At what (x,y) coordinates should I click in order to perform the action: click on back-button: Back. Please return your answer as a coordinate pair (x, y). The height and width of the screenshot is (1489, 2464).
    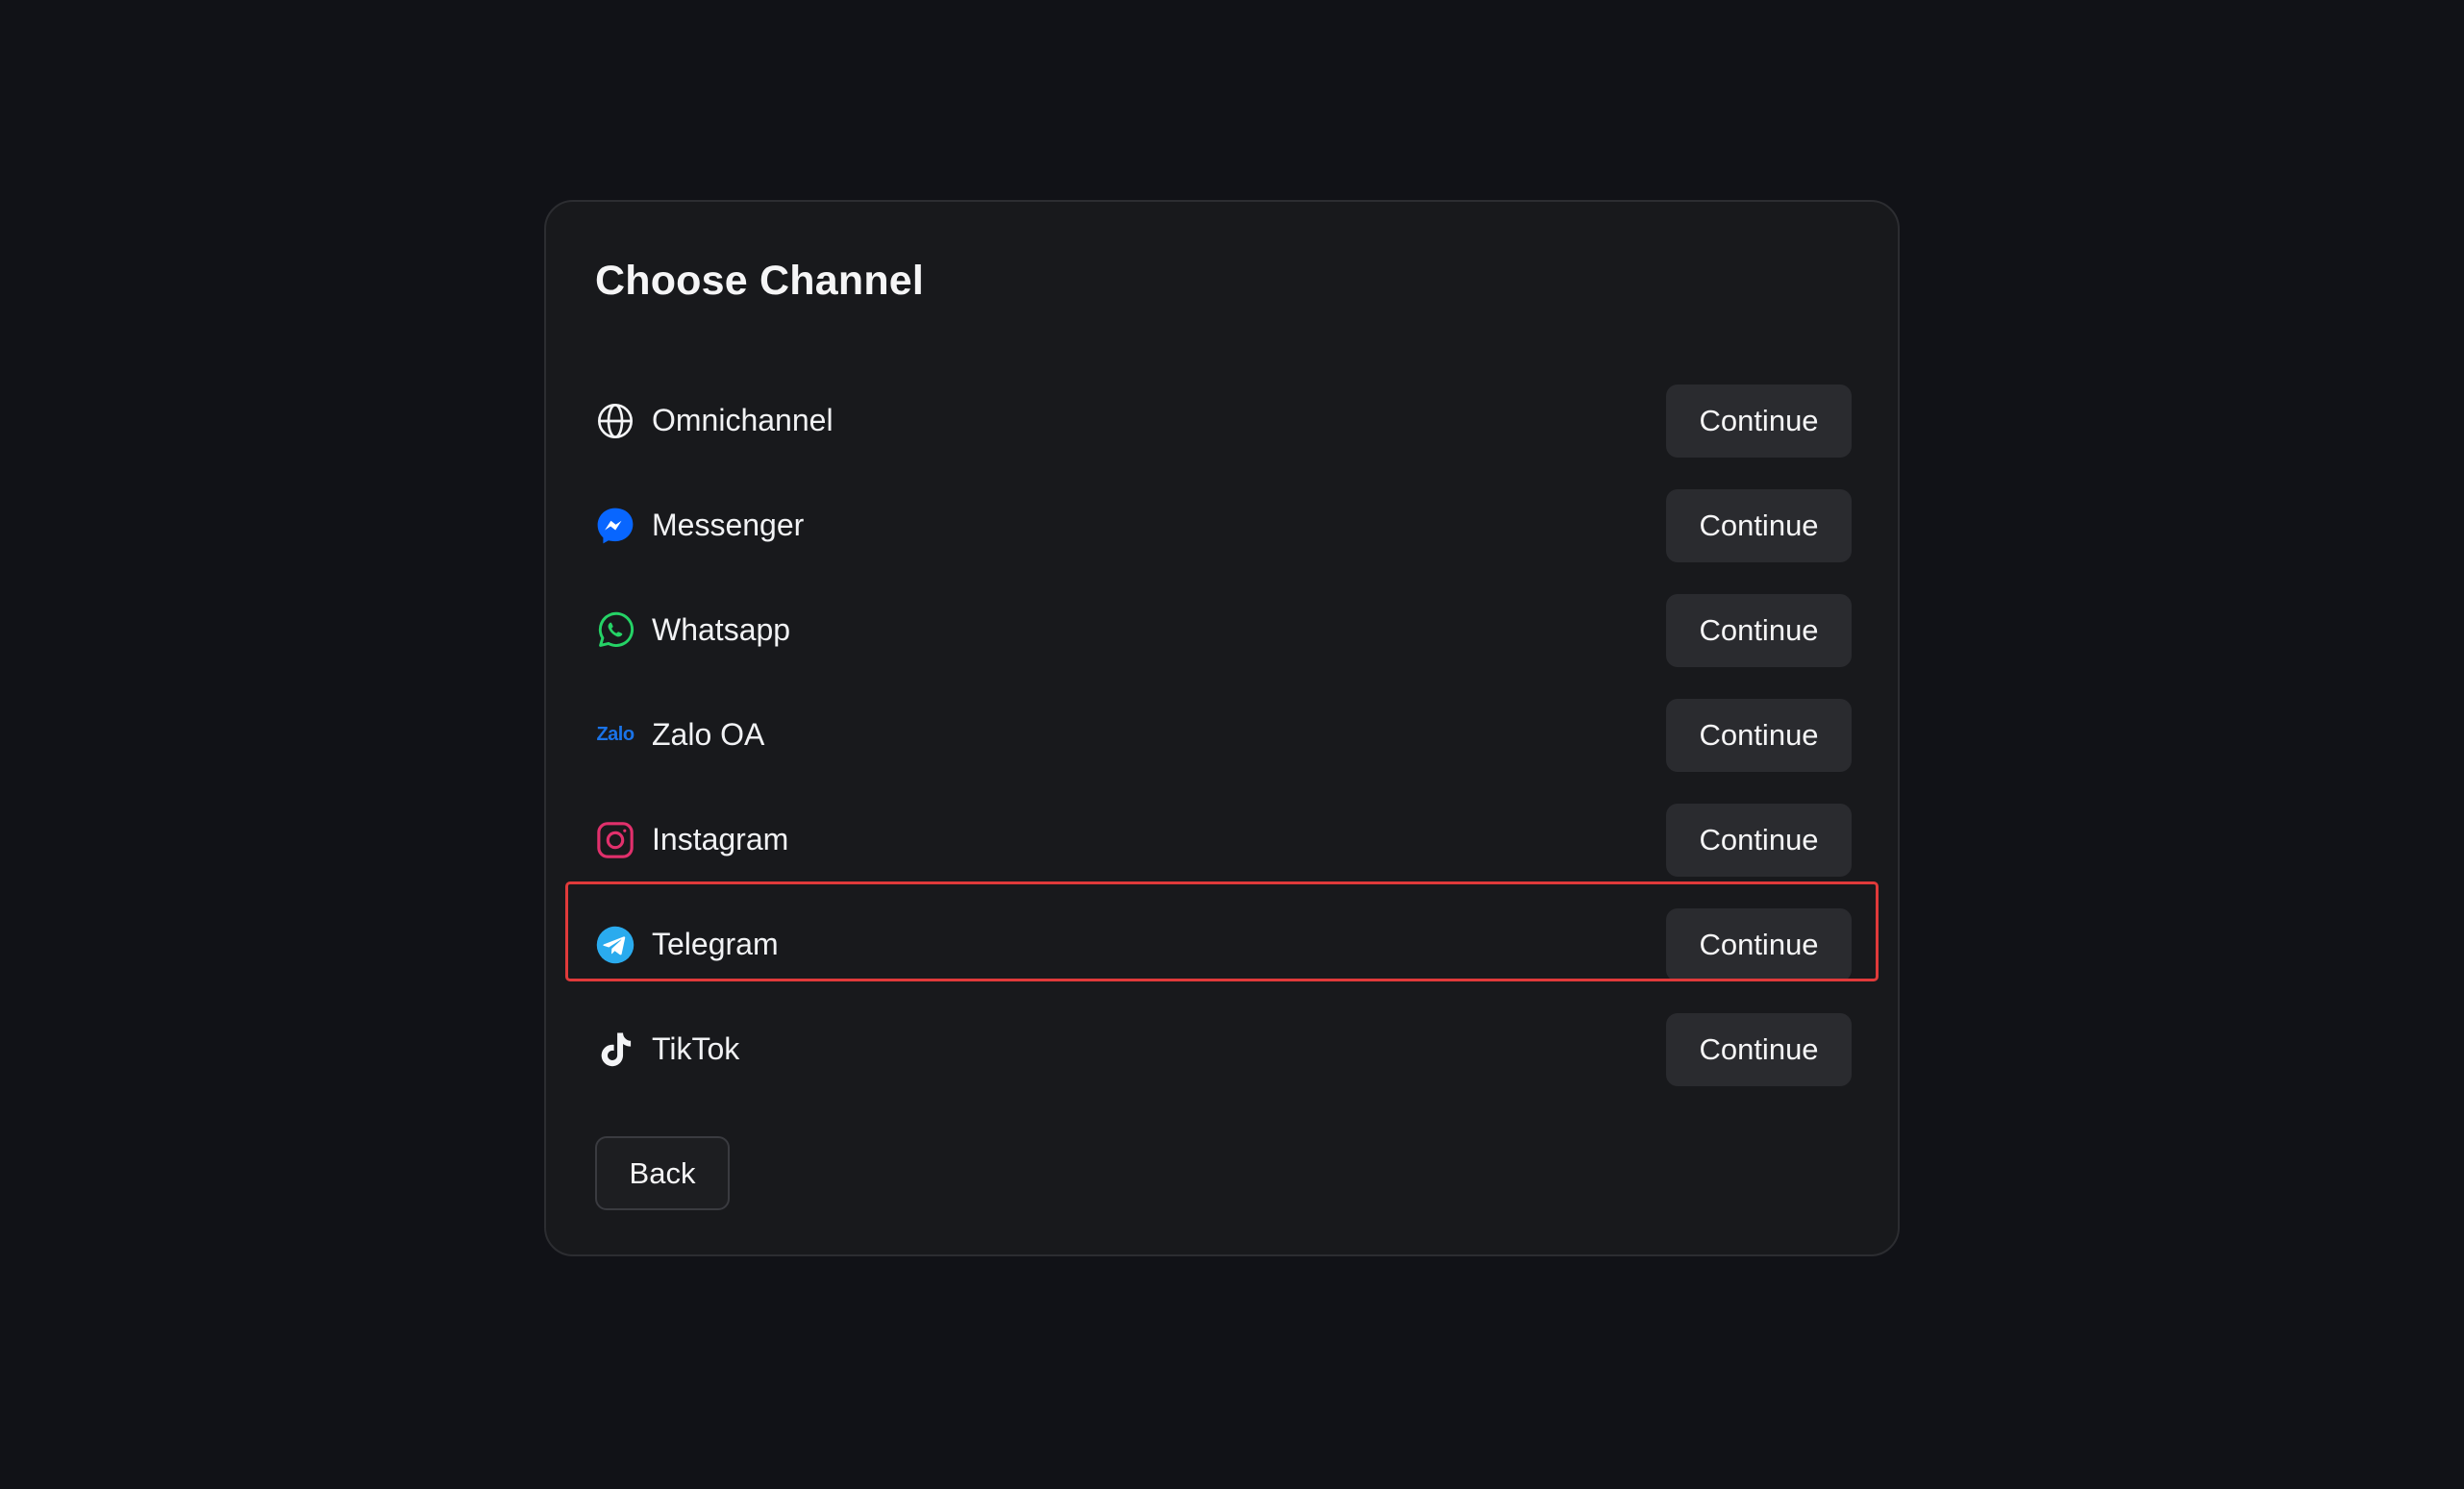
    Looking at the image, I should click on (662, 1173).